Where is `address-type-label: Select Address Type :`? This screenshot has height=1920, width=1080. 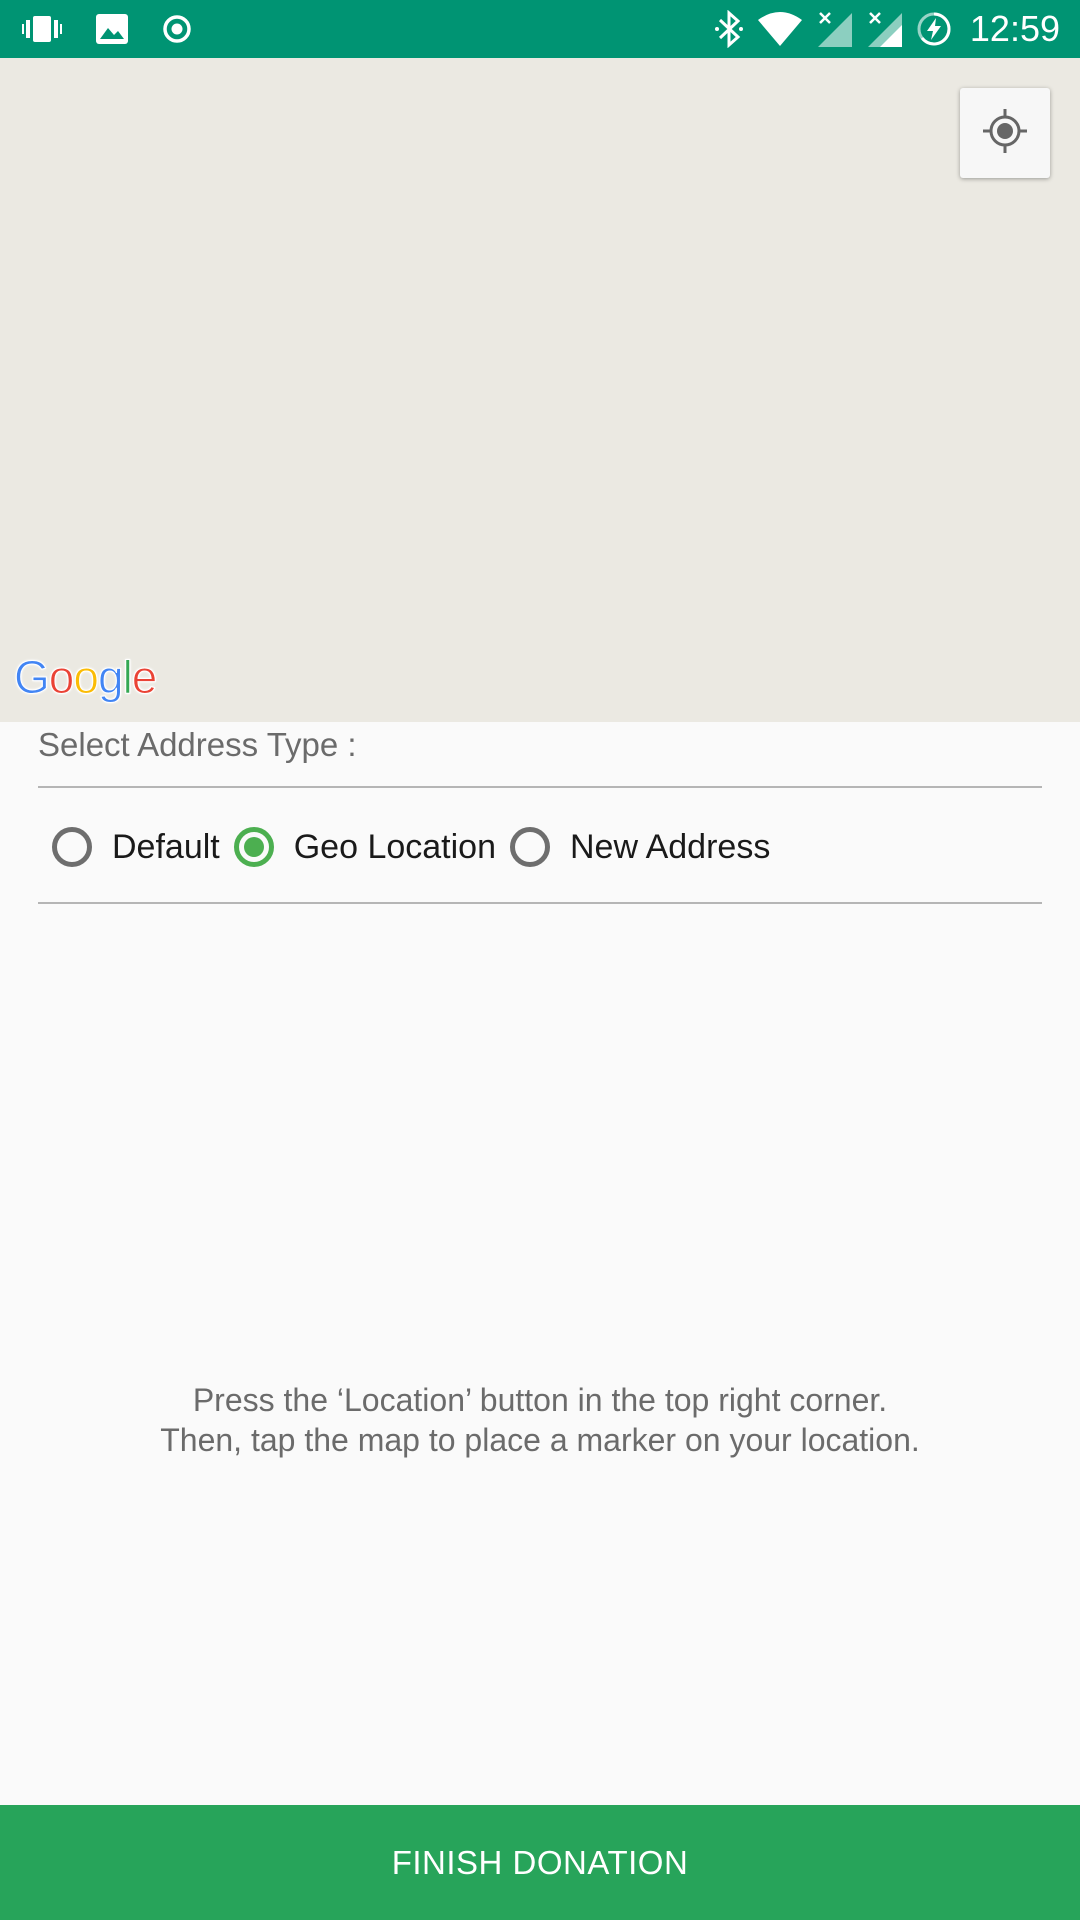
address-type-label: Select Address Type : is located at coordinates (197, 744).